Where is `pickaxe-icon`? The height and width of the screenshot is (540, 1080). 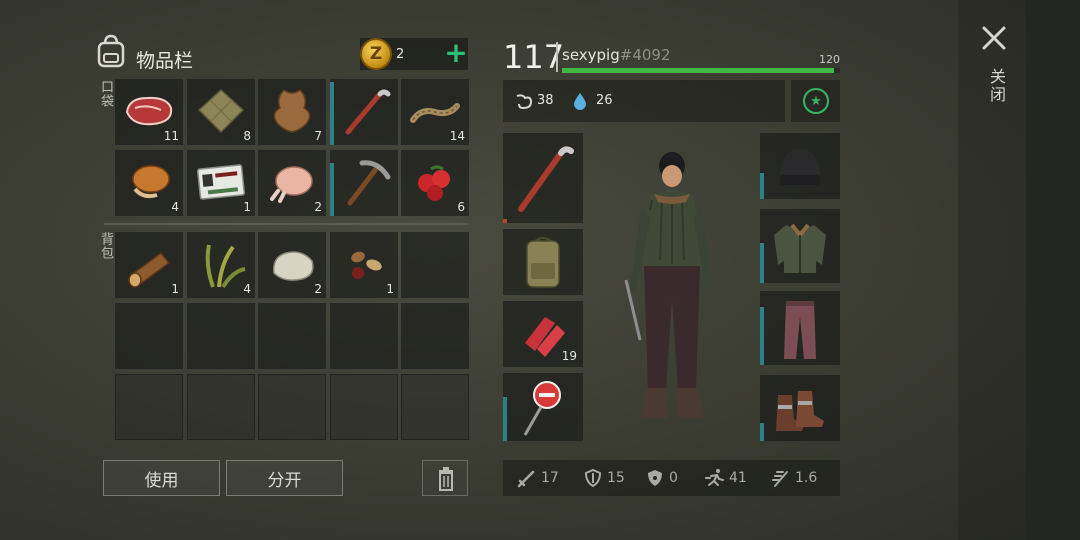
pickaxe-icon is located at coordinates (369, 183).